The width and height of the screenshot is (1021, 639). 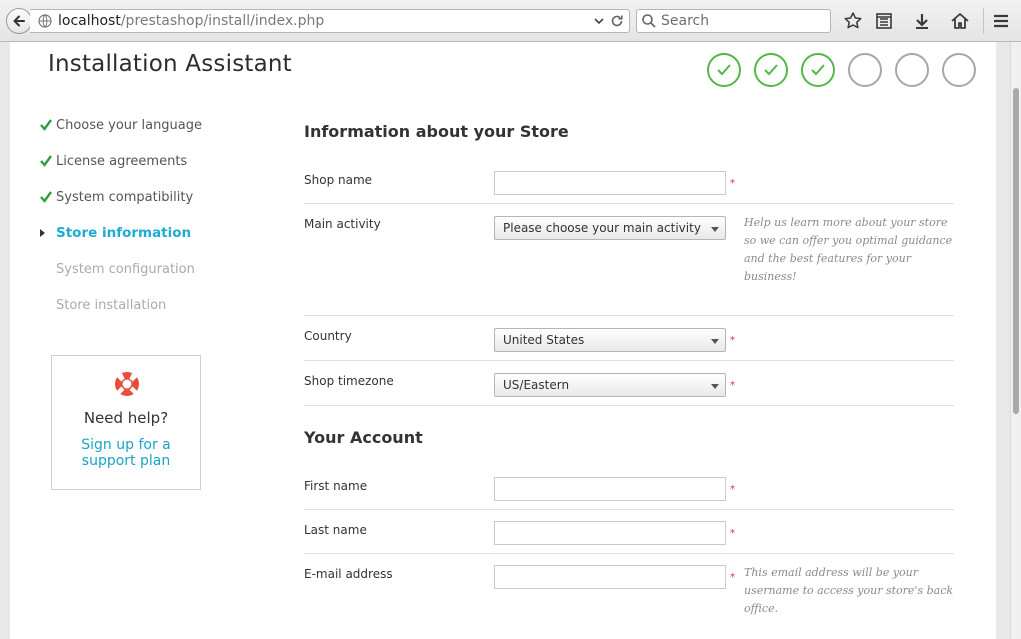 I want to click on back-arrow-icon, so click(x=19, y=21).